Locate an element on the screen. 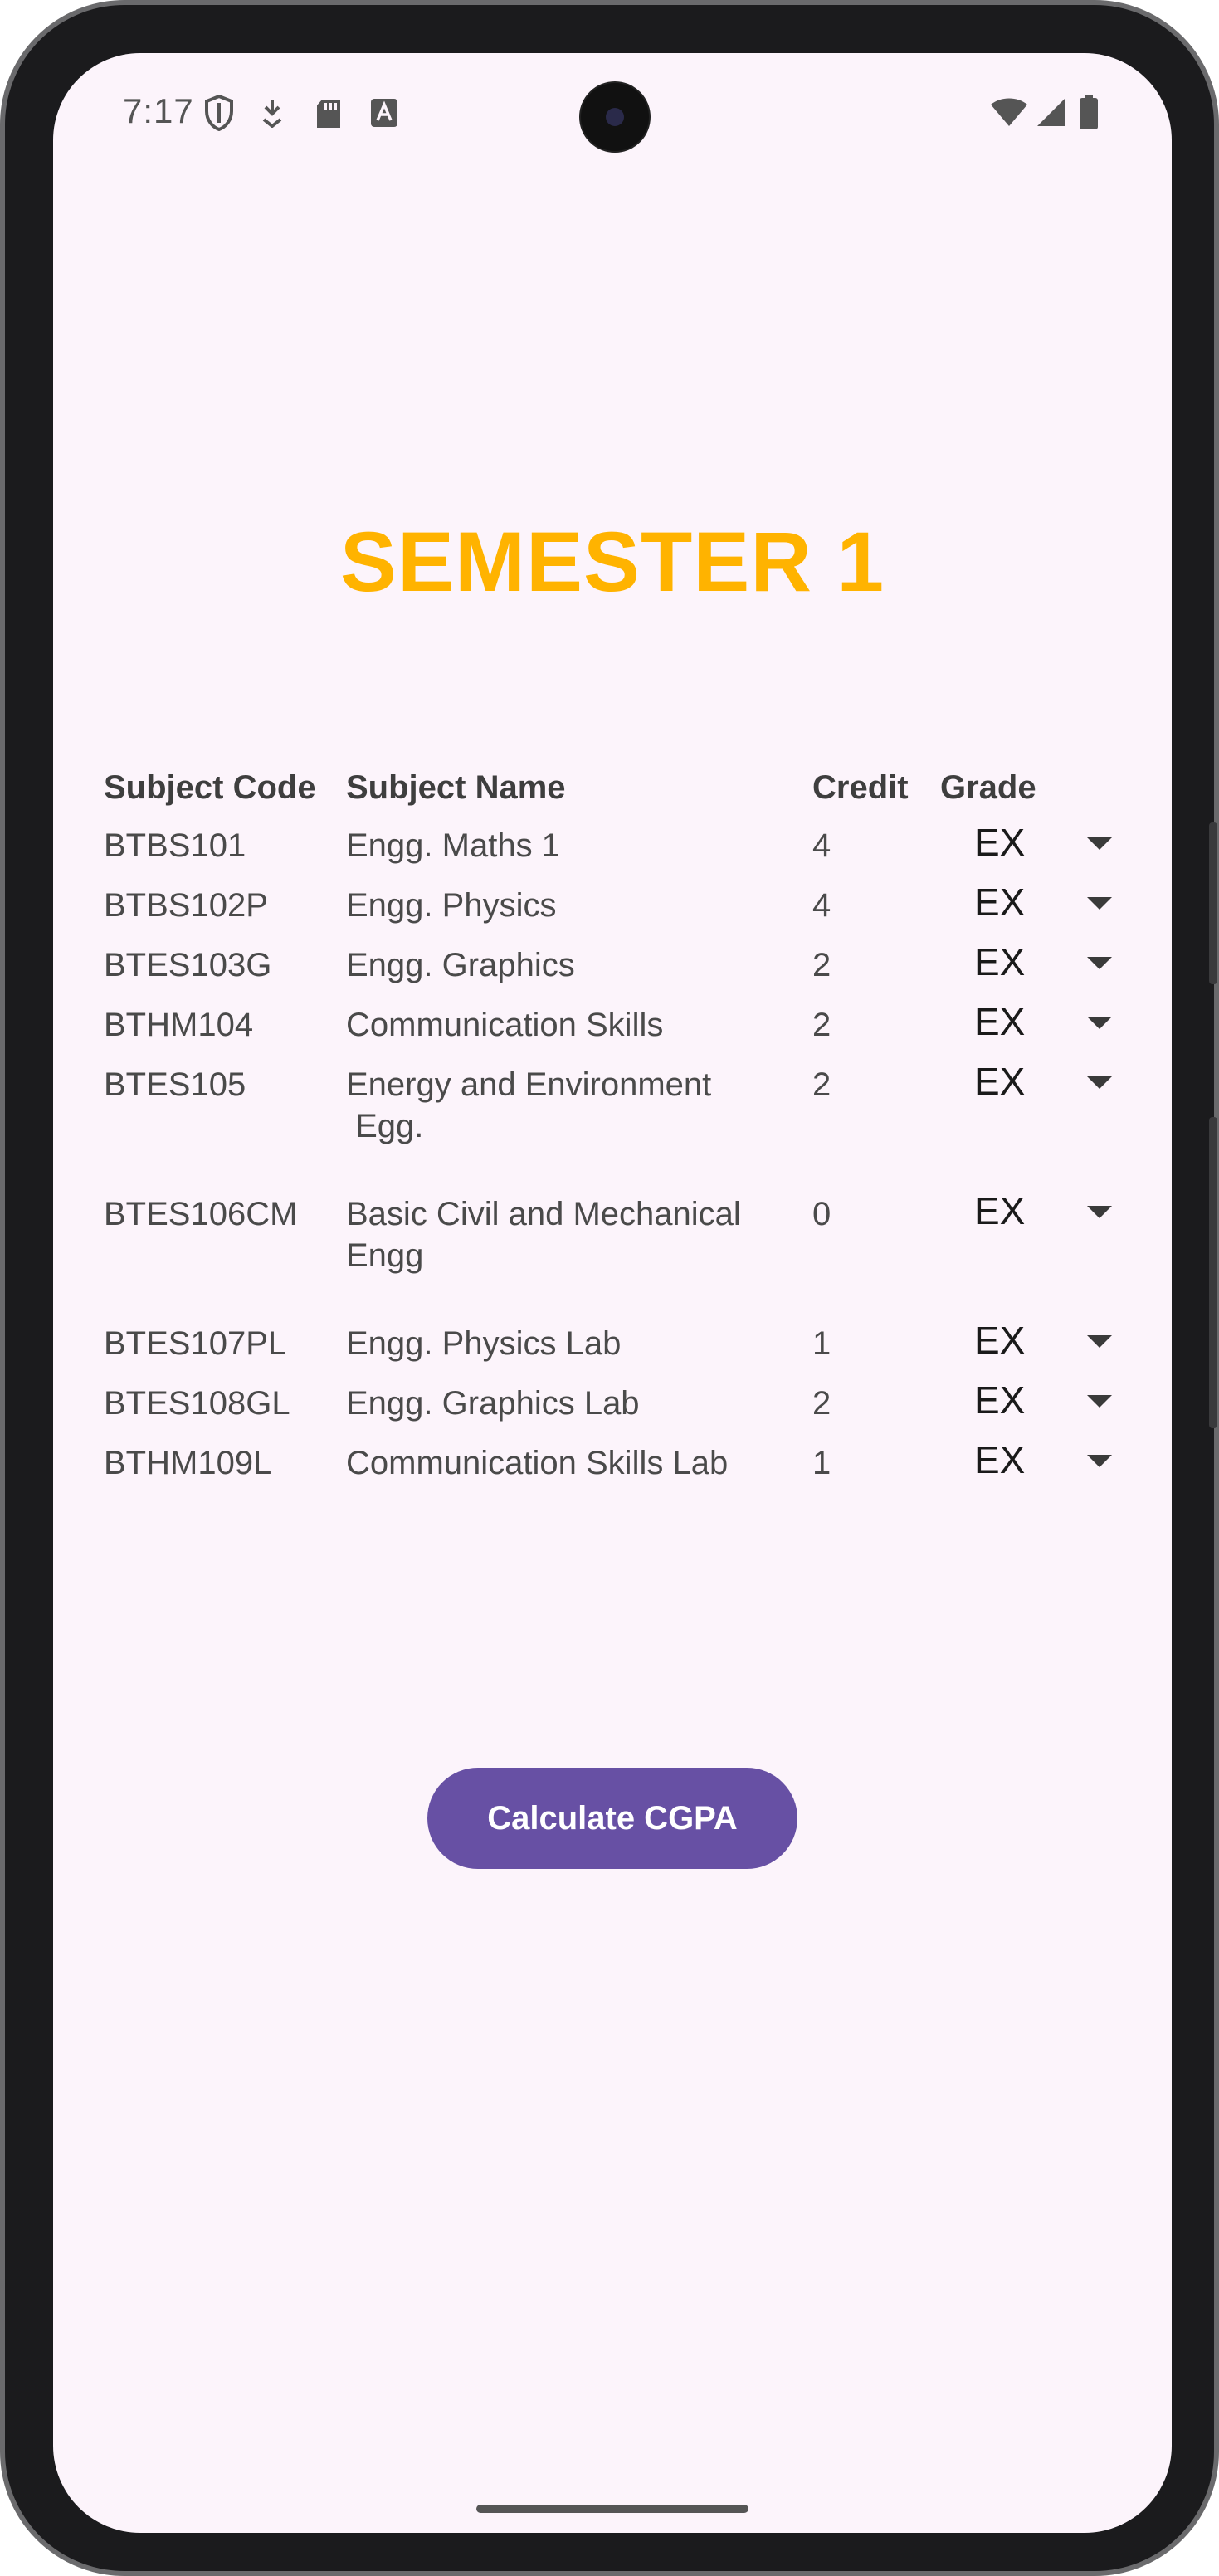 This screenshot has height=2576, width=1219. subject-code: BTES108GL is located at coordinates (197, 1403).